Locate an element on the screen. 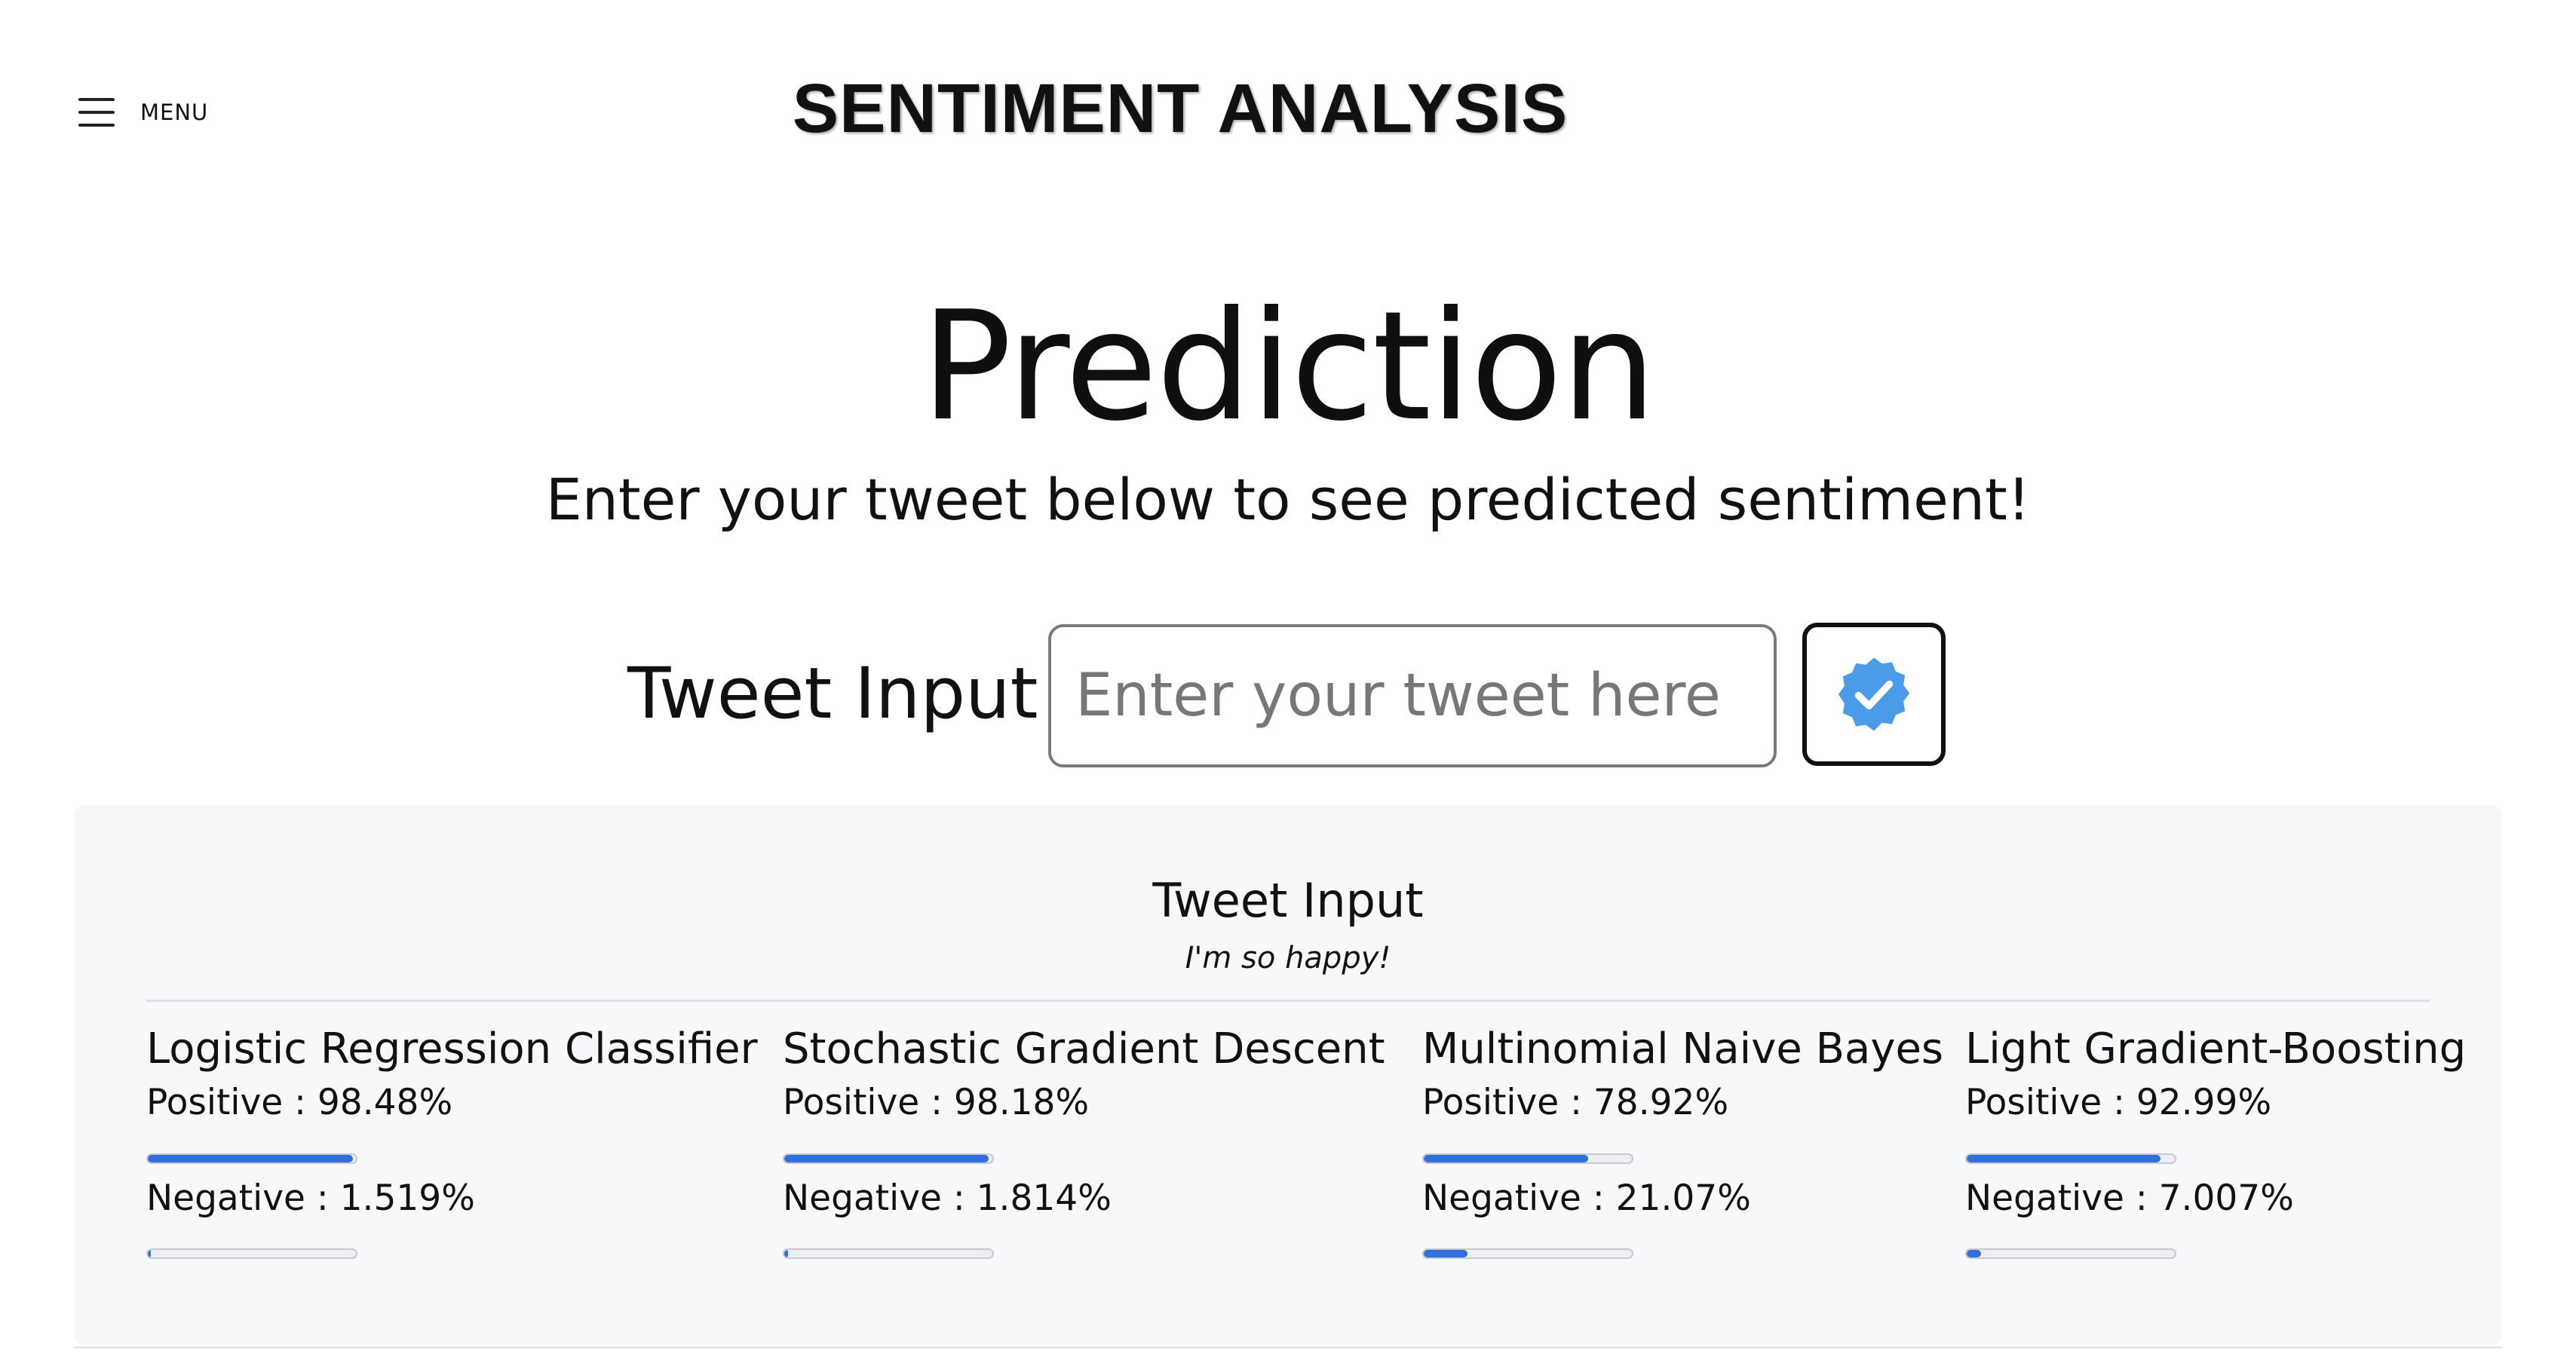  positive-score: Positive : 98.18% is located at coordinates (936, 1103).